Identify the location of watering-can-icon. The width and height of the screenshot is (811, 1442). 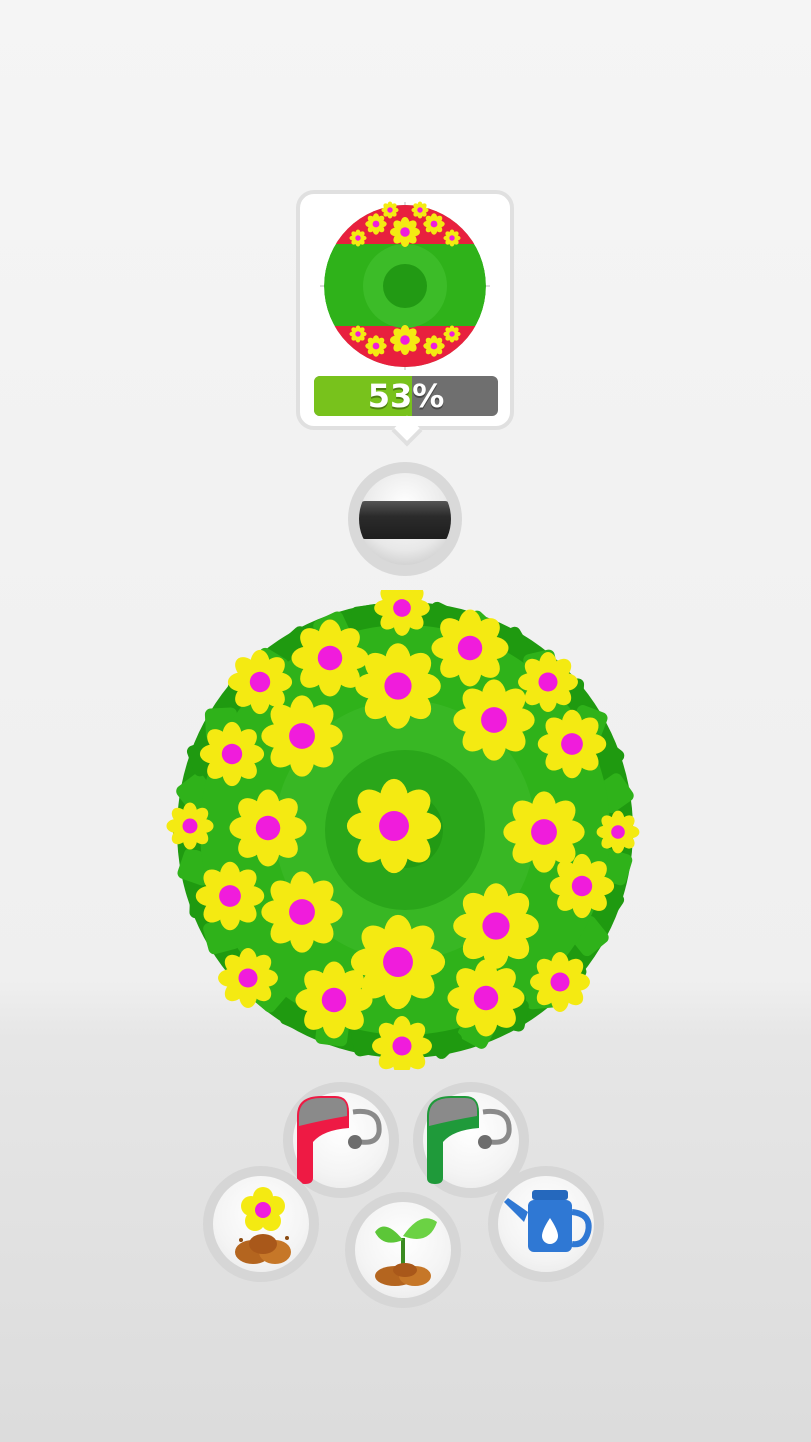
(548, 1221).